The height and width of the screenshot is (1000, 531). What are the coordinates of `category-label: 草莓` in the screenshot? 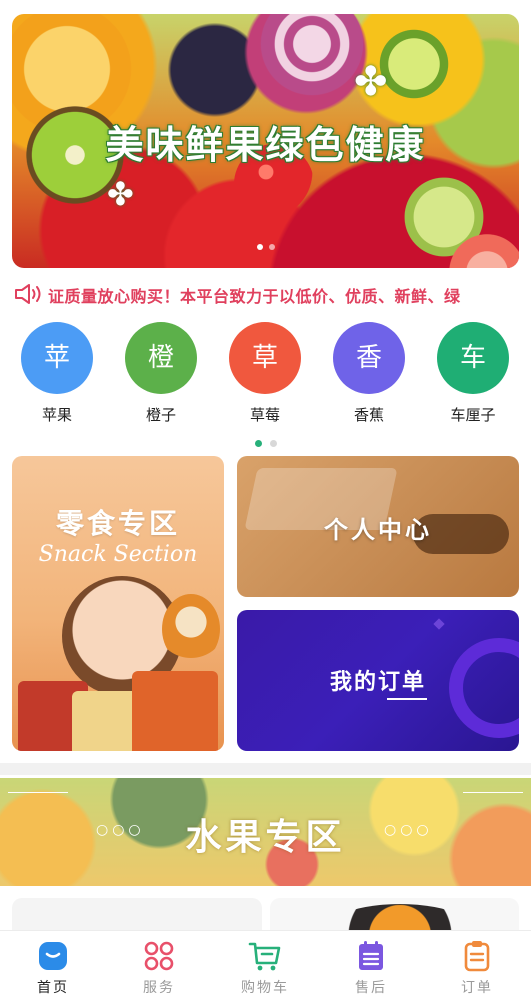 It's located at (264, 415).